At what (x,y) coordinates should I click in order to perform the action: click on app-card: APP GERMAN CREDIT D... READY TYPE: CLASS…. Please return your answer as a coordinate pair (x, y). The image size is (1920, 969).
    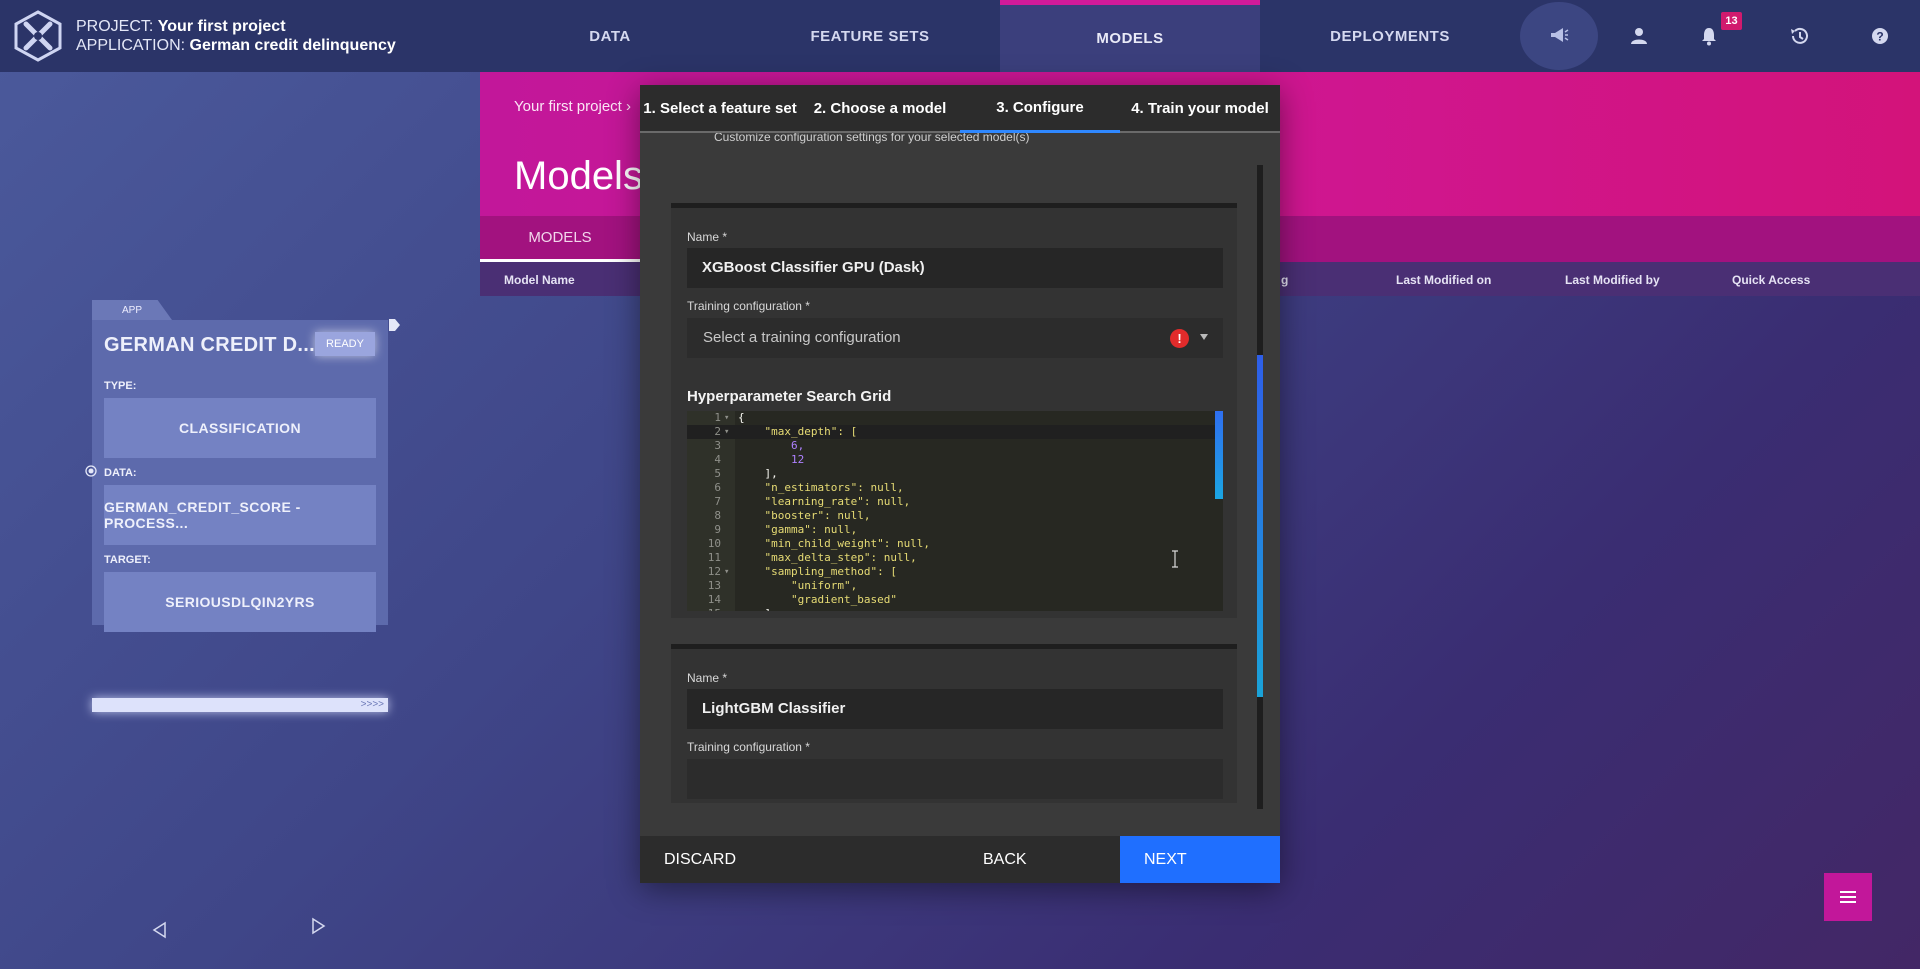
    Looking at the image, I should click on (240, 506).